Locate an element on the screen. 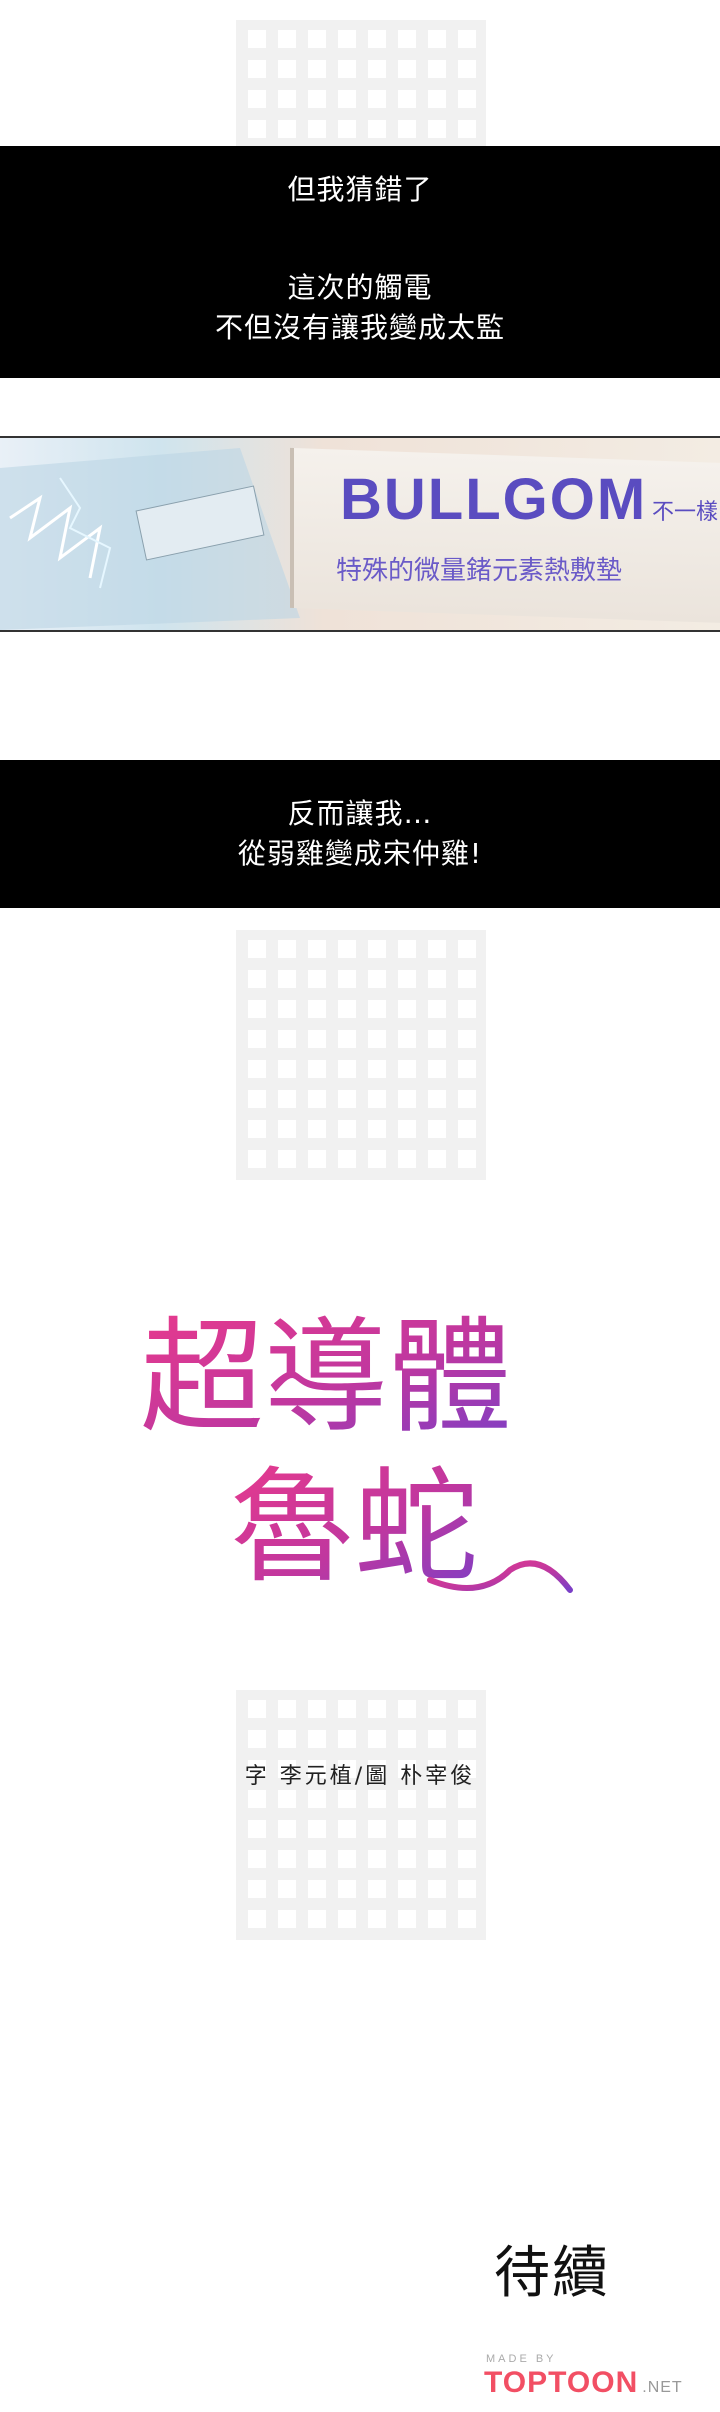 This screenshot has height=2412, width=720. caption-line: 從弱雞變成宋仲雞! is located at coordinates (360, 853).